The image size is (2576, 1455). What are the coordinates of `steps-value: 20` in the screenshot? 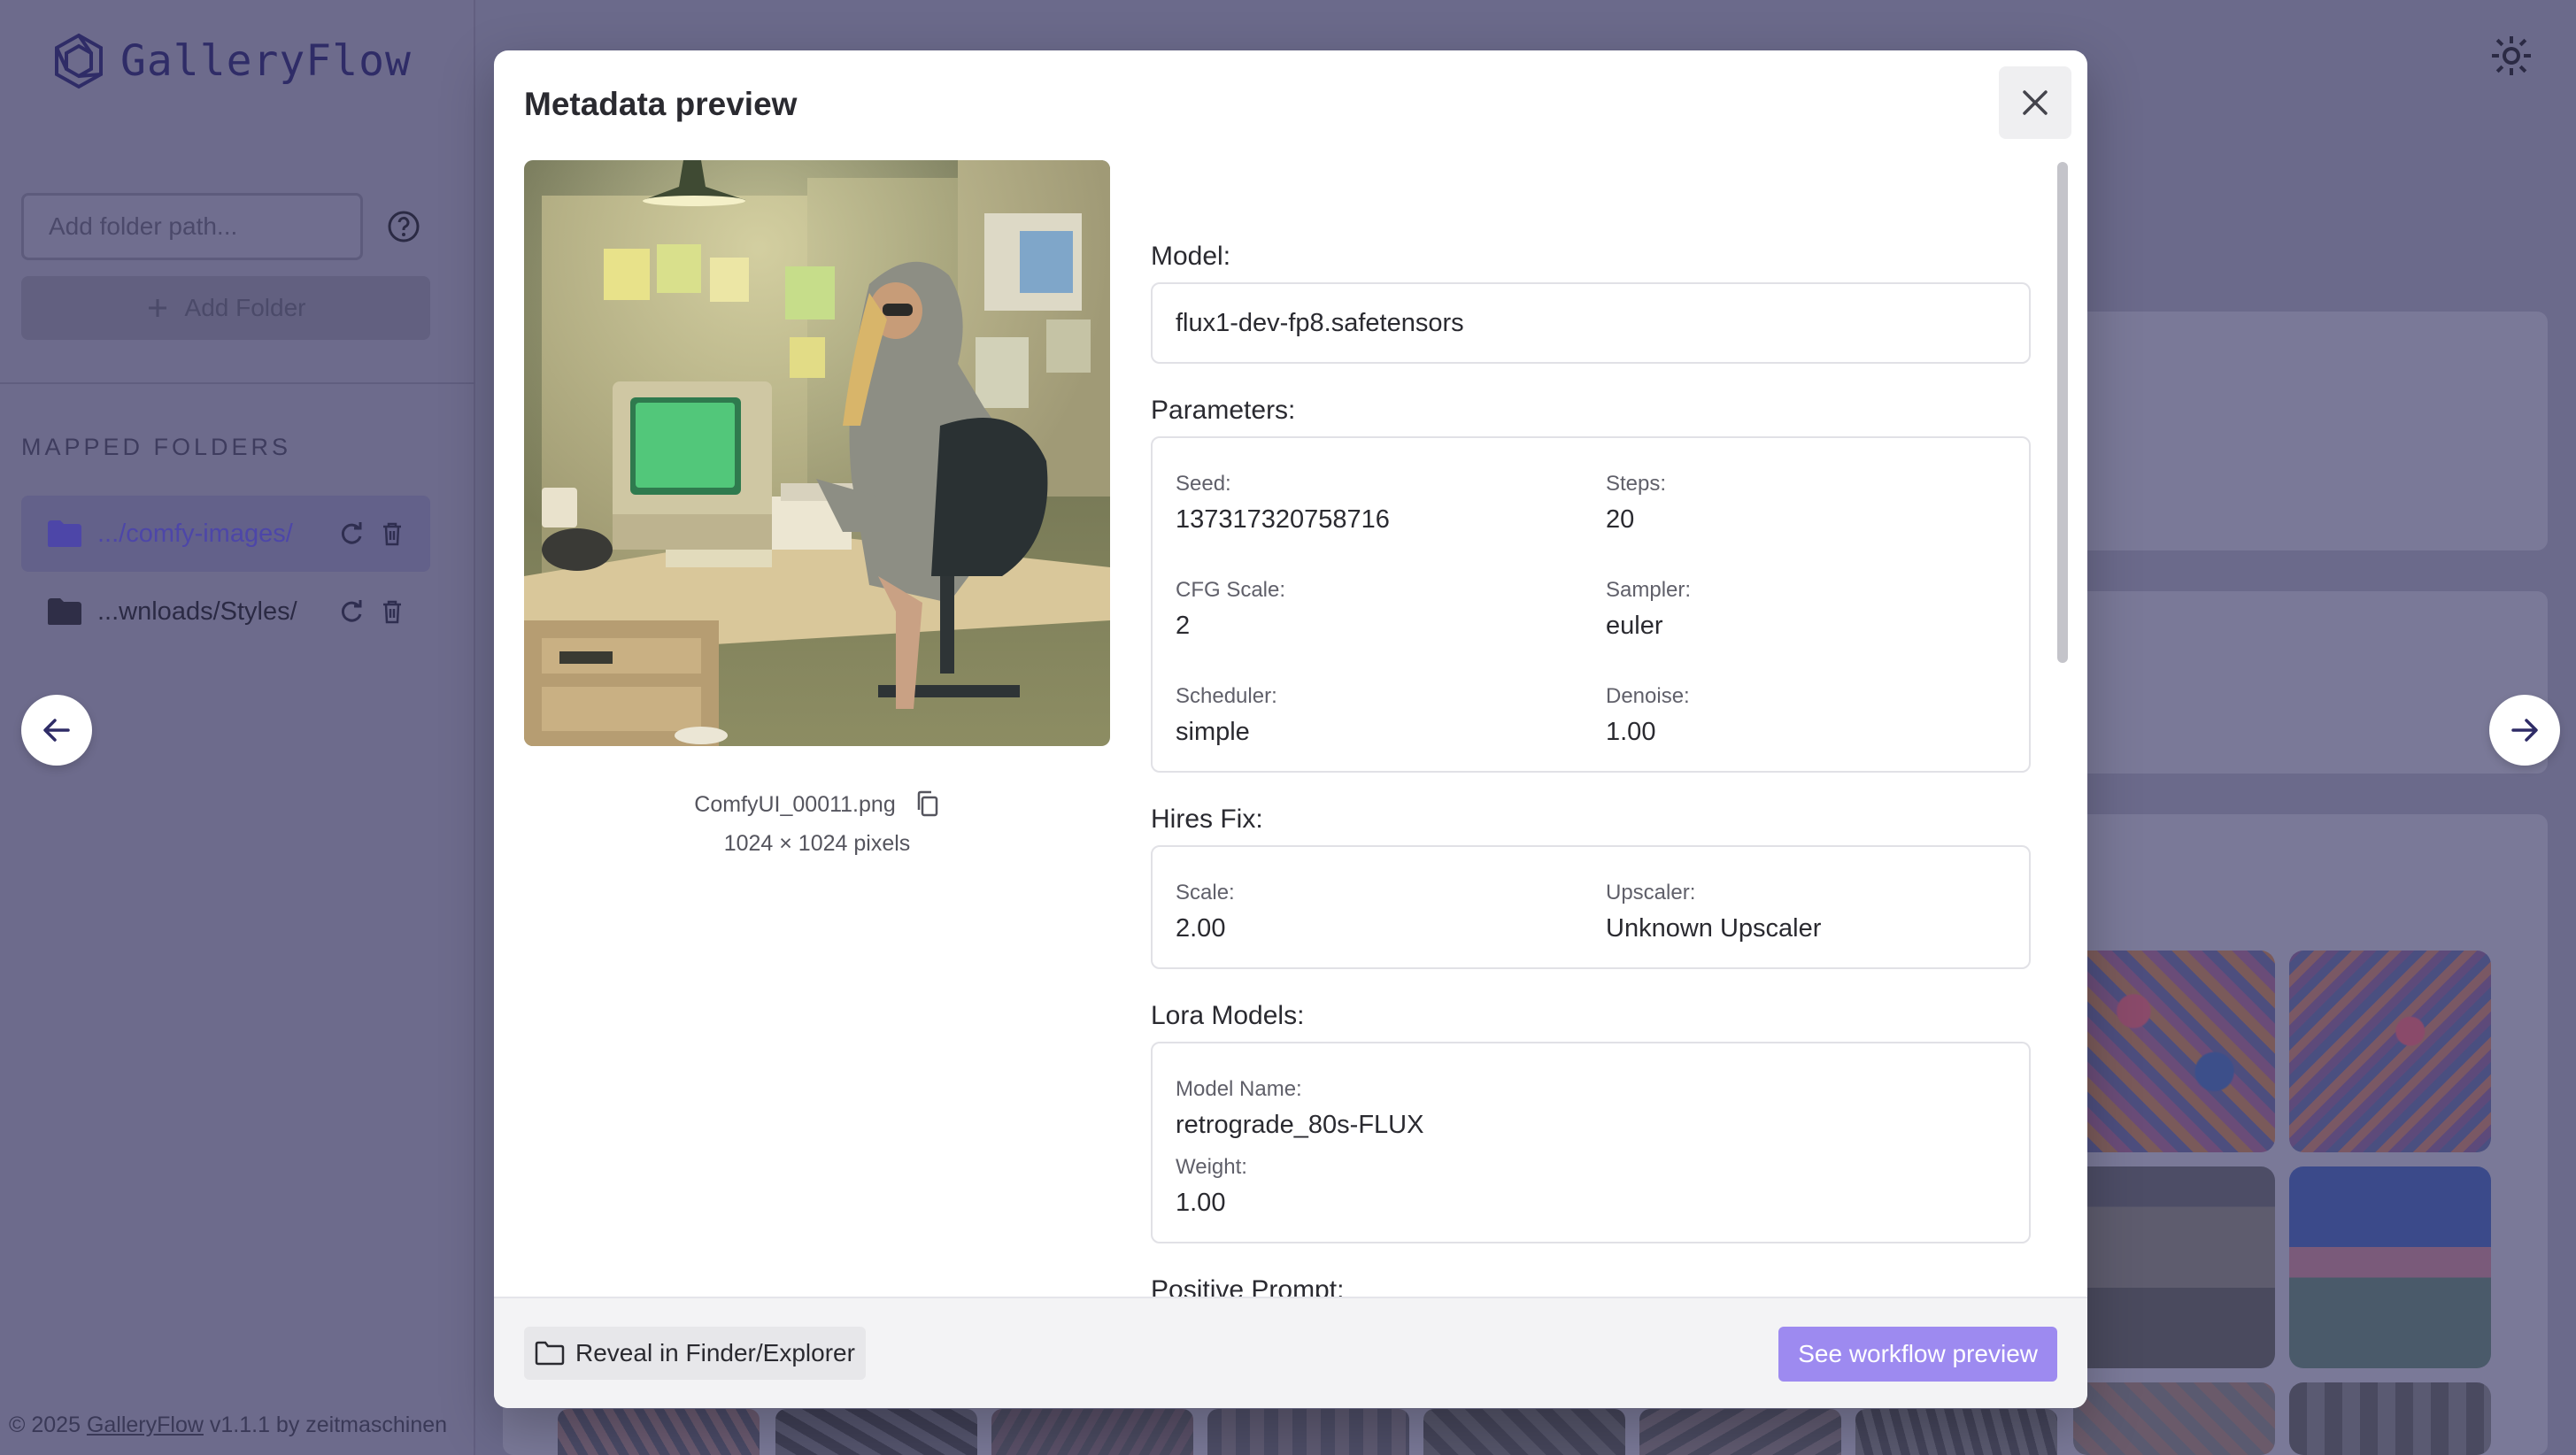 It's located at (1620, 519).